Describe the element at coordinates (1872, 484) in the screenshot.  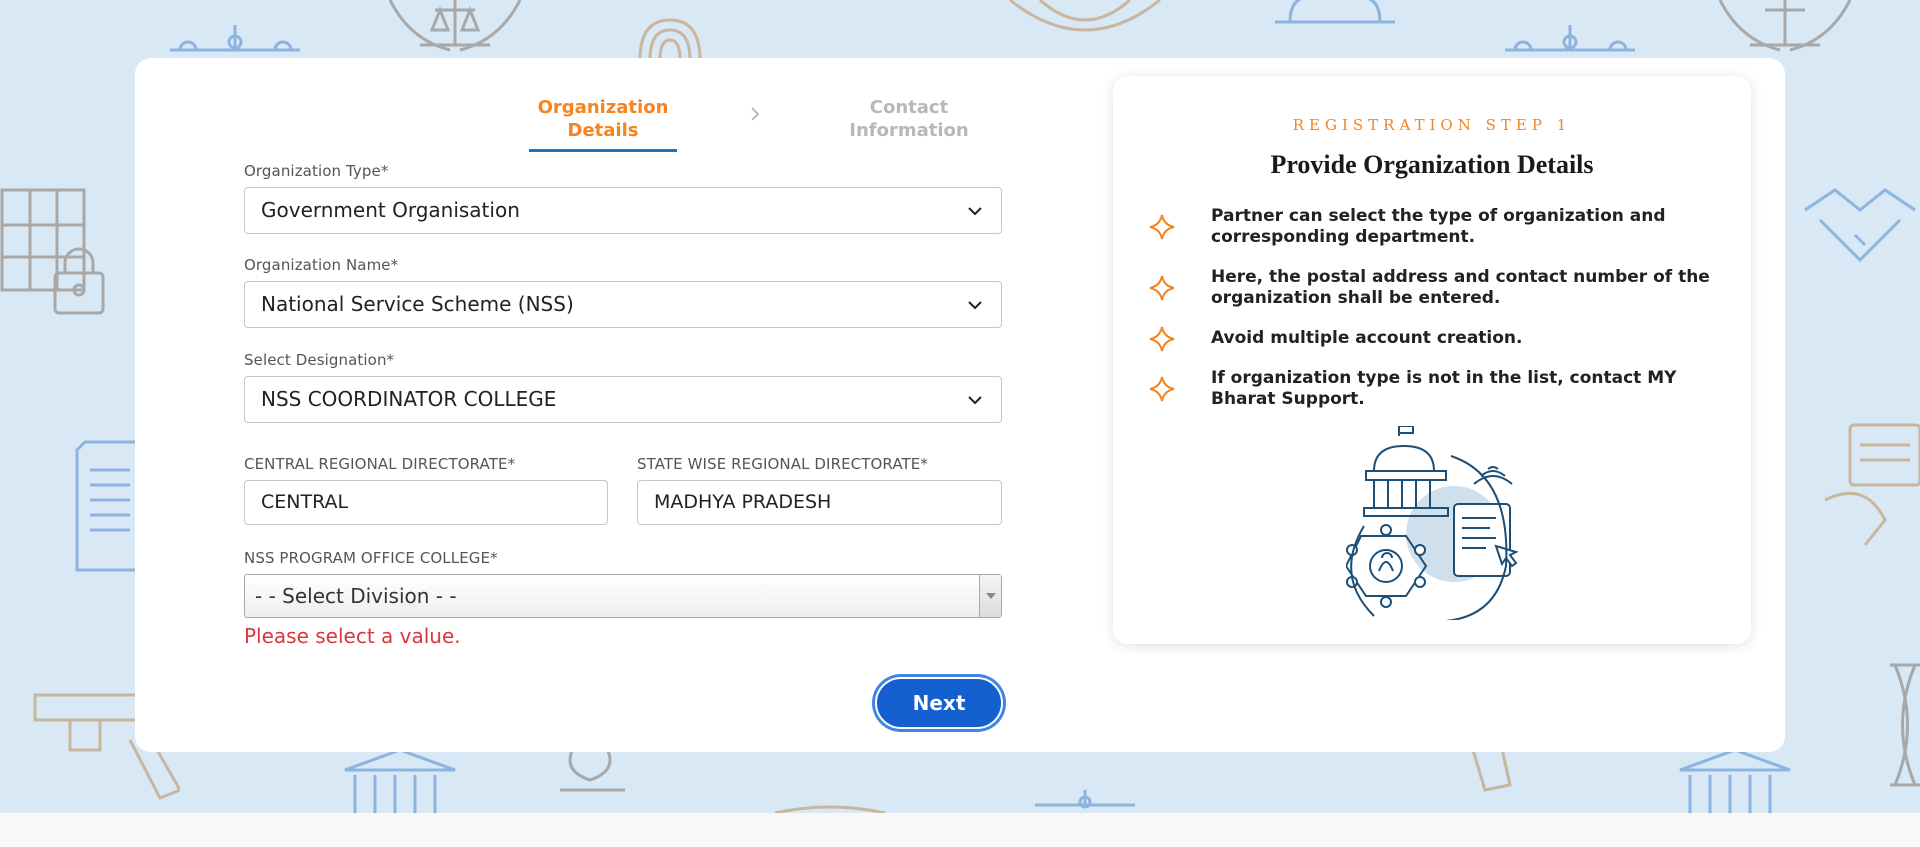
I see `certificate-icon` at that location.